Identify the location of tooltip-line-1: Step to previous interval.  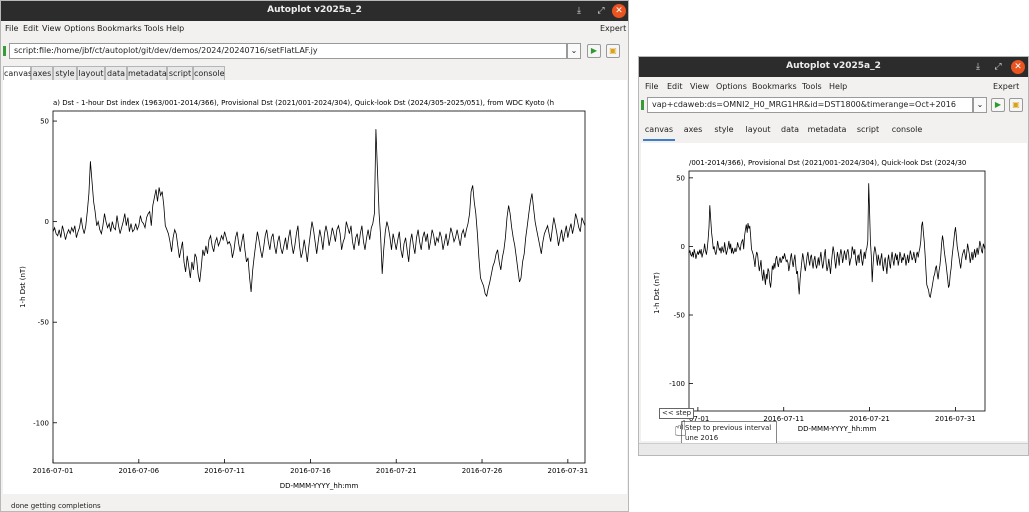
(728, 428).